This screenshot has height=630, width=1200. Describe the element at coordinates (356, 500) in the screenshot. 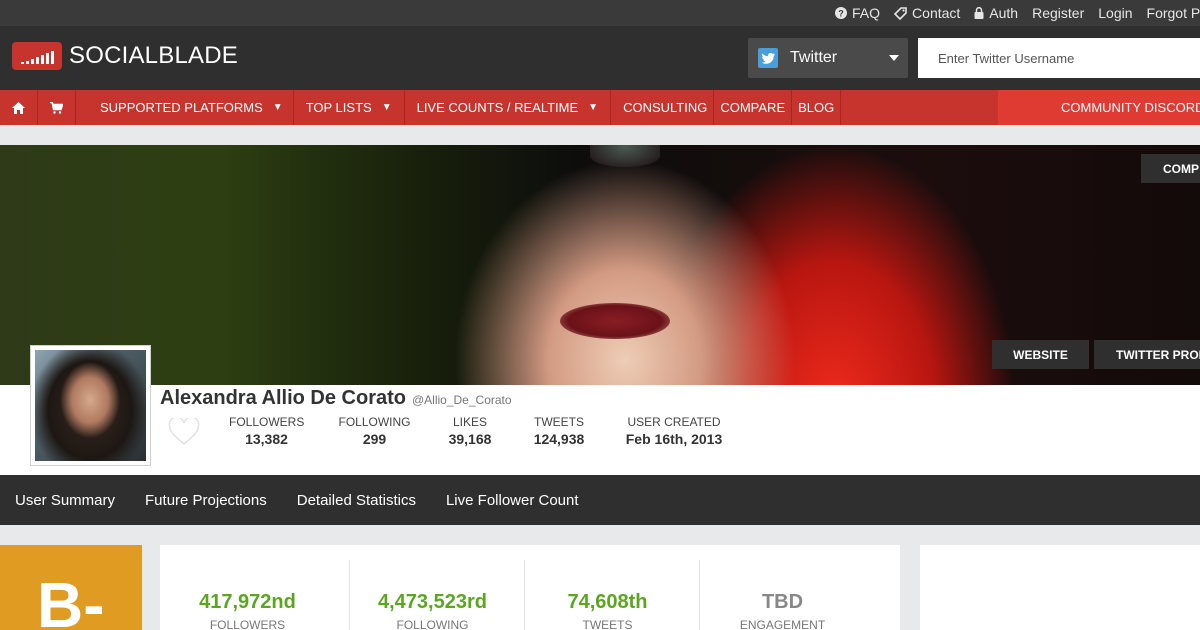

I see `tab-detailed-statistics: Detailed Statistics` at that location.